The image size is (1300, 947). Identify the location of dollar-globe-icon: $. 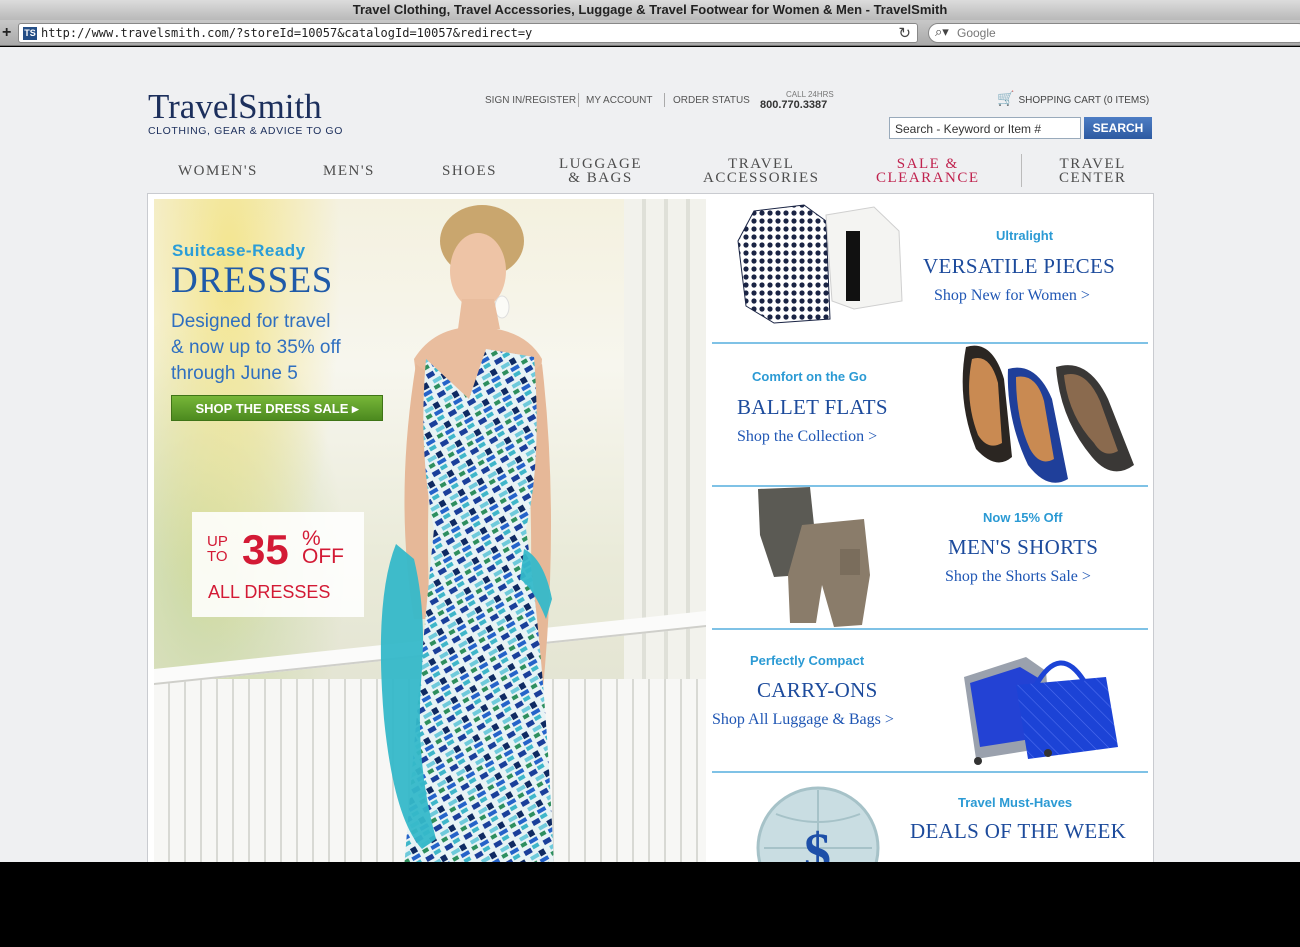
(818, 824).